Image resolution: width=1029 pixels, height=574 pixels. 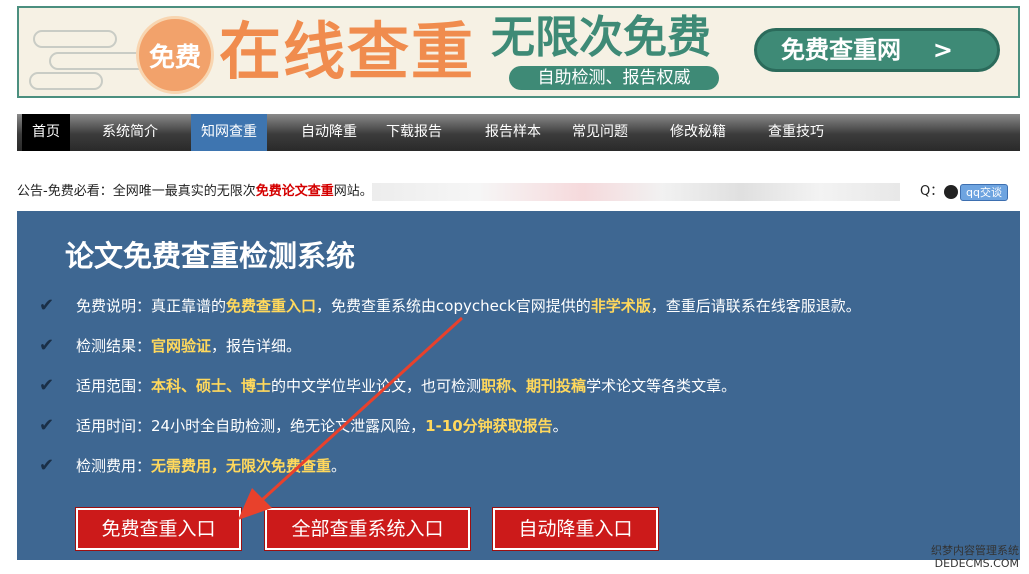 What do you see at coordinates (136, 191) in the screenshot?
I see `notice-prefix: 公告-免费必看：全网唯一最真实的无限次` at bounding box center [136, 191].